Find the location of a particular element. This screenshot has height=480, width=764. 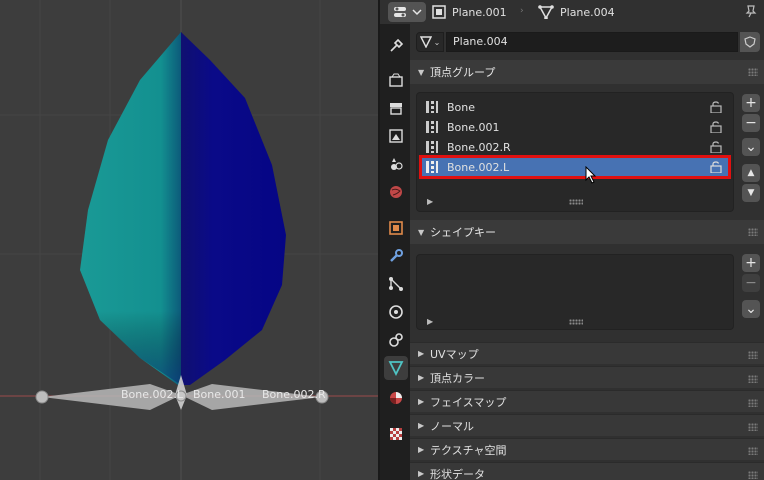

bone-label-center: Bone.001 is located at coordinates (219, 394).